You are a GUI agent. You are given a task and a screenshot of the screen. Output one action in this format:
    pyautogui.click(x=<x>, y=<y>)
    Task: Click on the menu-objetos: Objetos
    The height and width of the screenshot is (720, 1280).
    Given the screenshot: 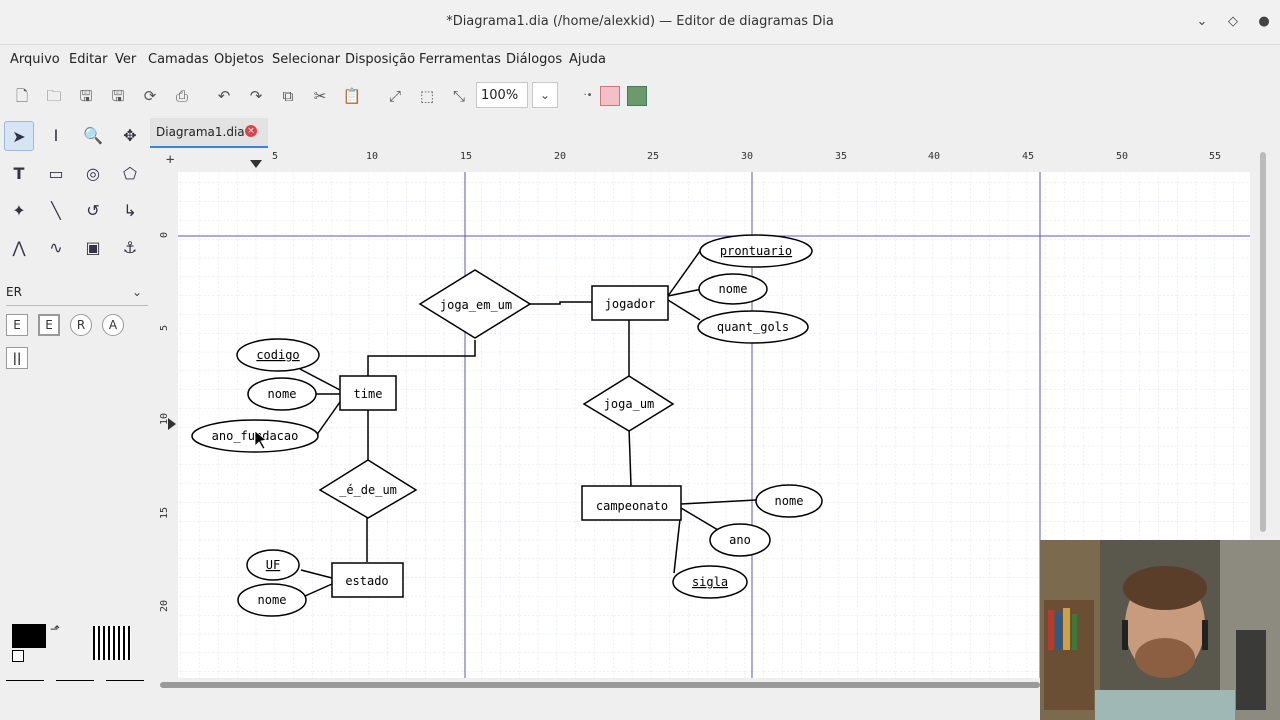 What is the action you would take?
    pyautogui.click(x=239, y=59)
    